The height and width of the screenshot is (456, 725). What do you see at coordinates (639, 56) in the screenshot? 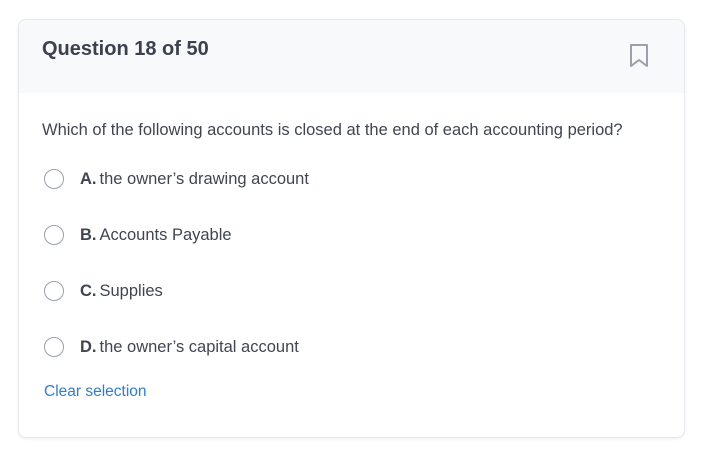
I see `bookmark-icon` at bounding box center [639, 56].